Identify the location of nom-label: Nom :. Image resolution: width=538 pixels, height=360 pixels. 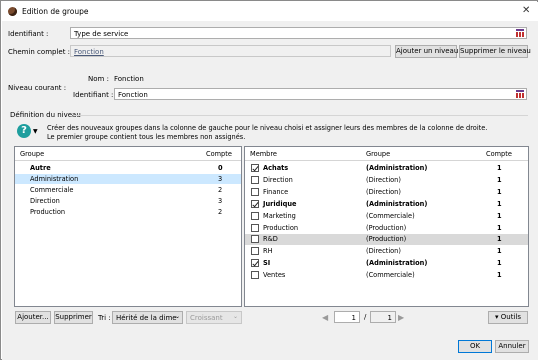
(98, 79).